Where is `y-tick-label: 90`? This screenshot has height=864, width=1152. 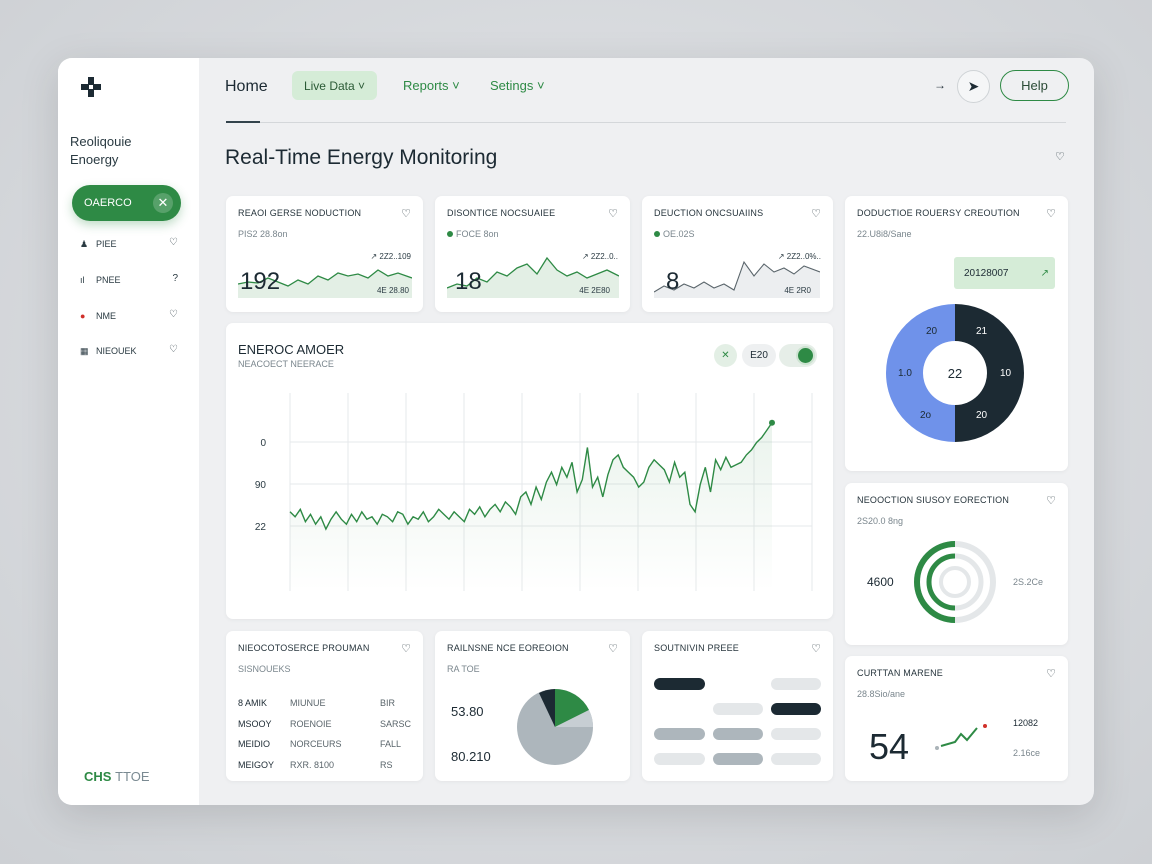 y-tick-label: 90 is located at coordinates (261, 485).